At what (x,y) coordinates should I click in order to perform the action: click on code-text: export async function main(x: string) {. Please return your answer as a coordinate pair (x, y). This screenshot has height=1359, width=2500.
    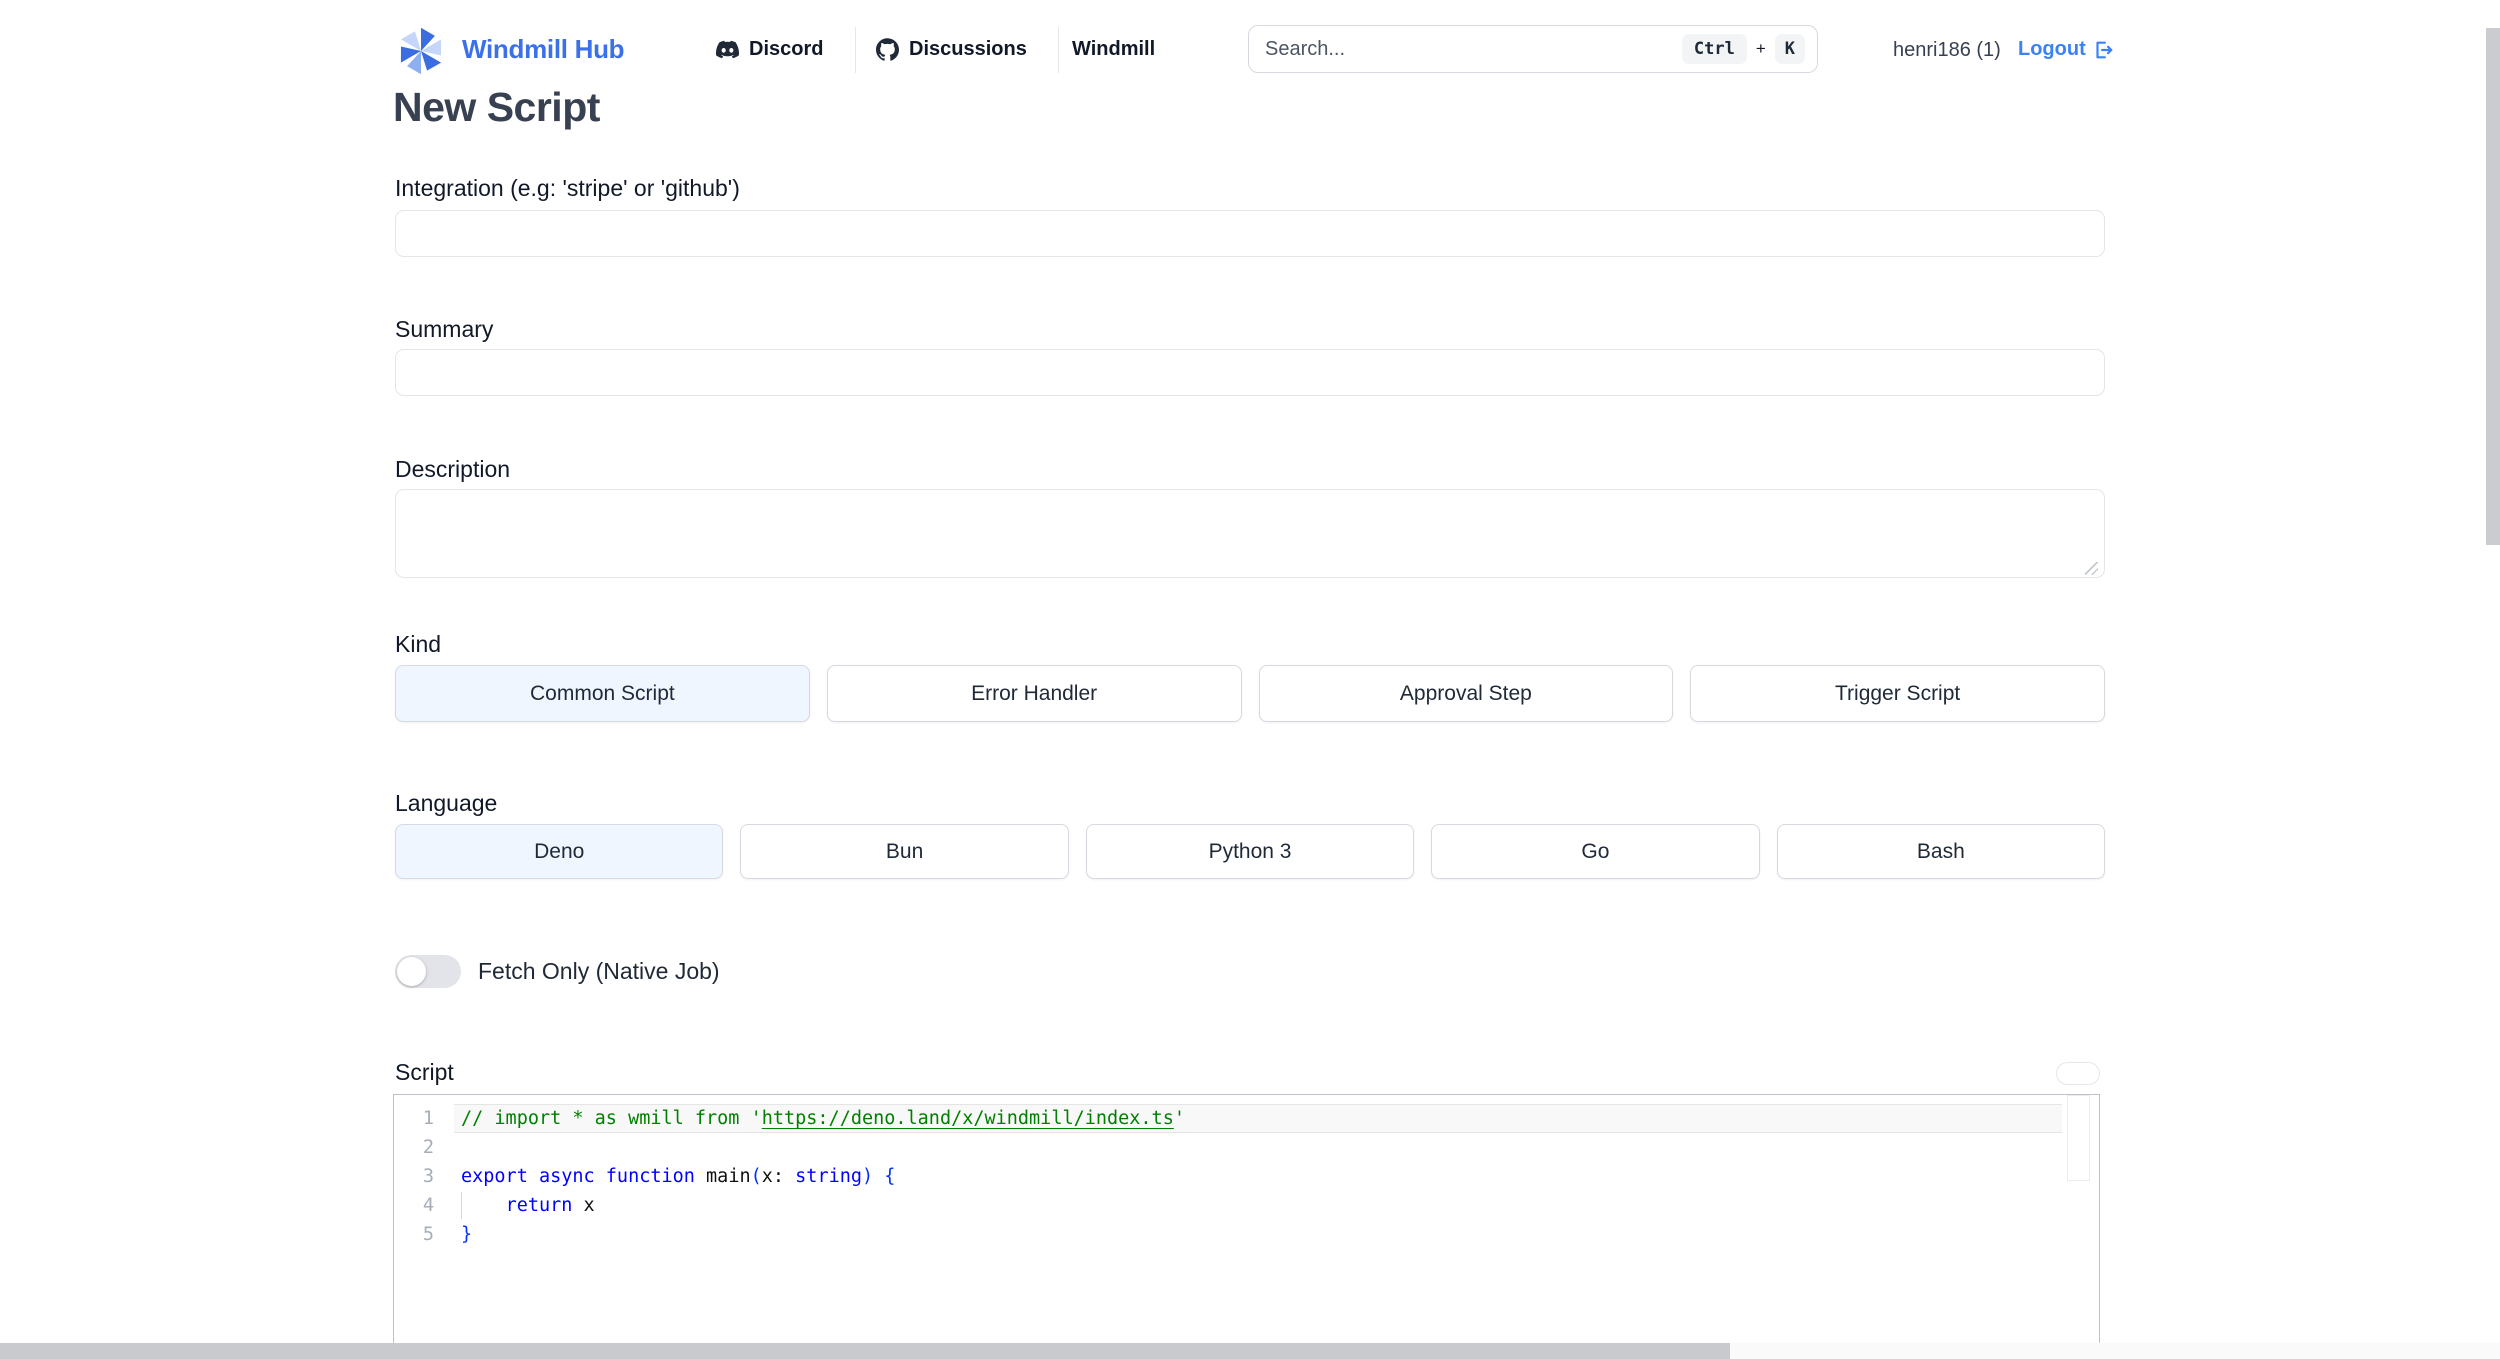
    Looking at the image, I should click on (678, 1176).